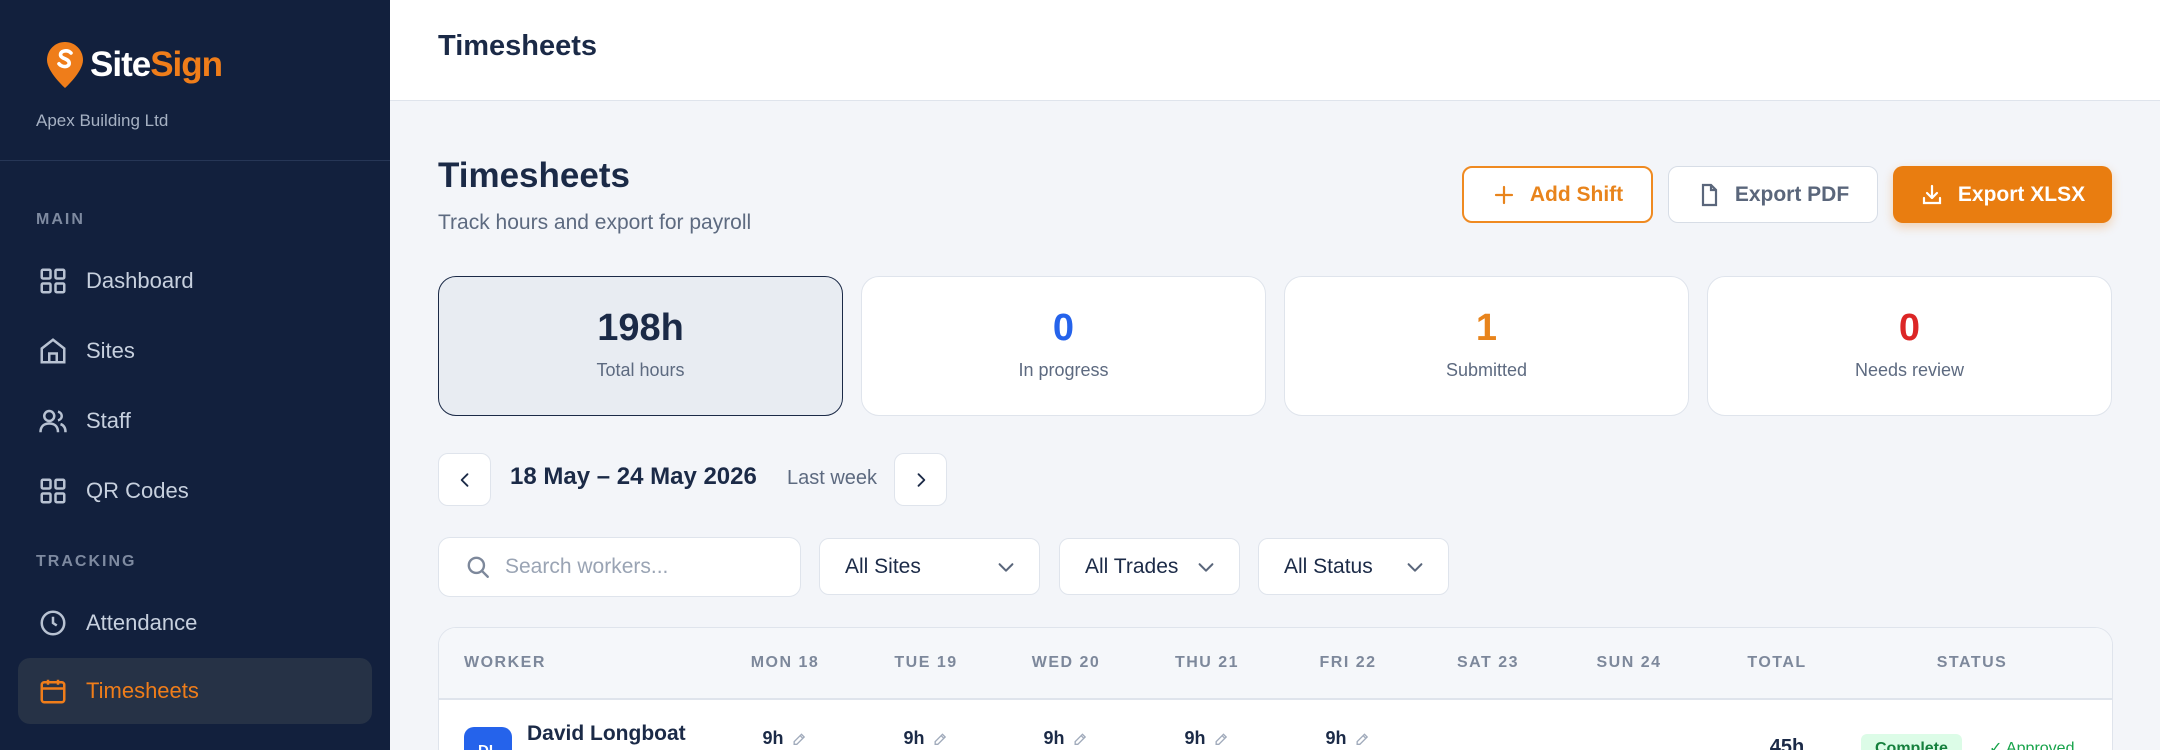  I want to click on nav-item-dashboard: Dashboard, so click(195, 281).